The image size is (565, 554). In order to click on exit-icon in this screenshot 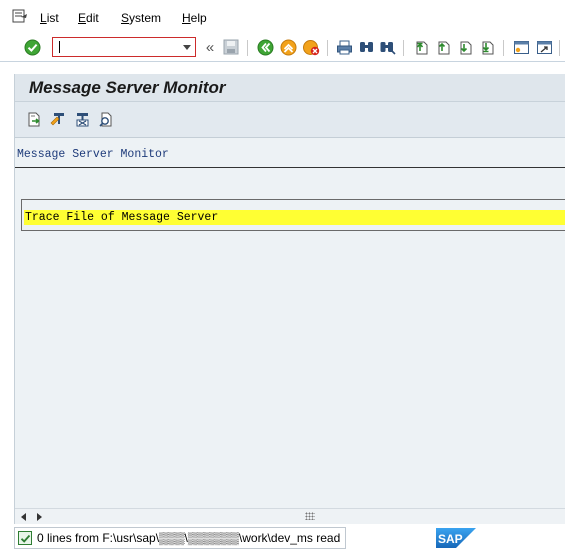, I will do `click(288, 47)`.